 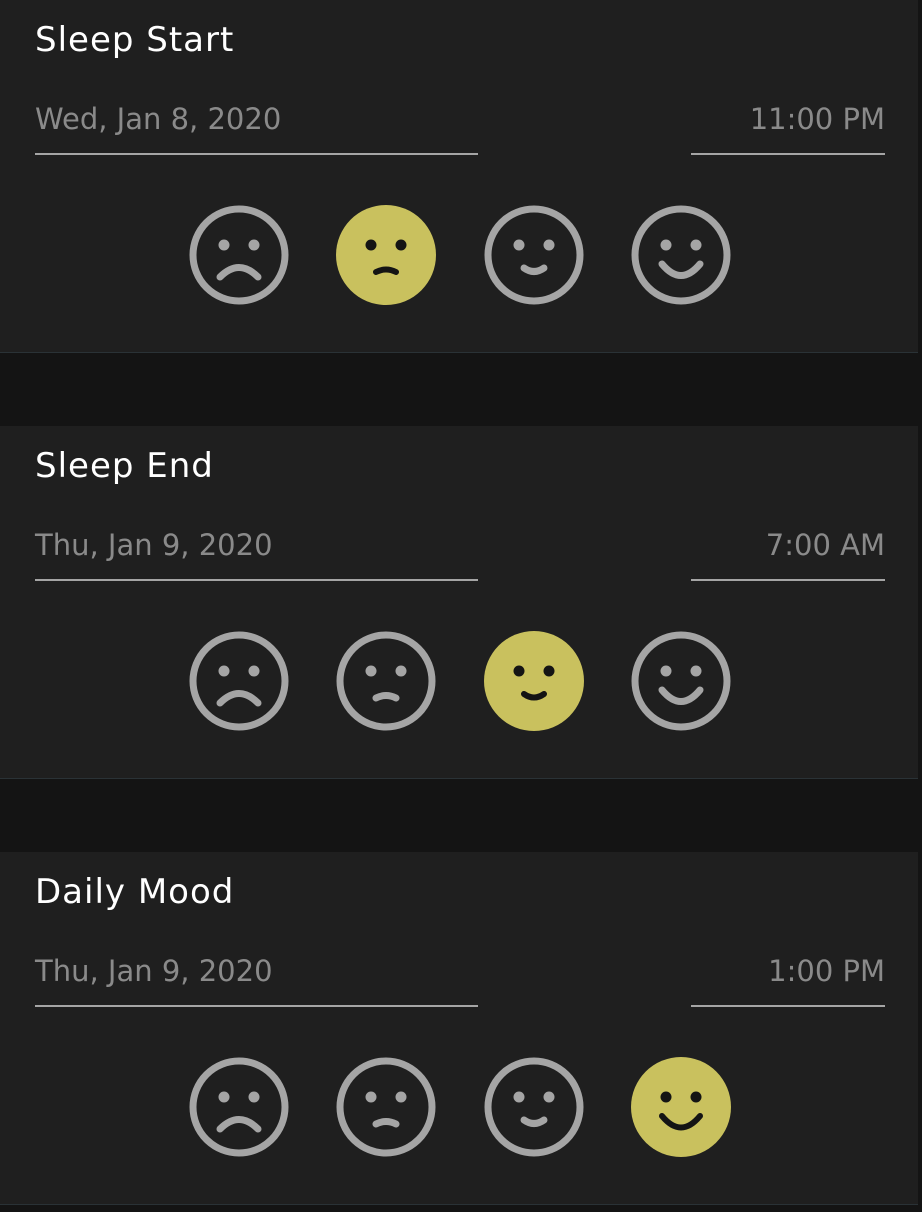 I want to click on date-value: Wed, Jan 8, 2020, so click(x=158, y=119).